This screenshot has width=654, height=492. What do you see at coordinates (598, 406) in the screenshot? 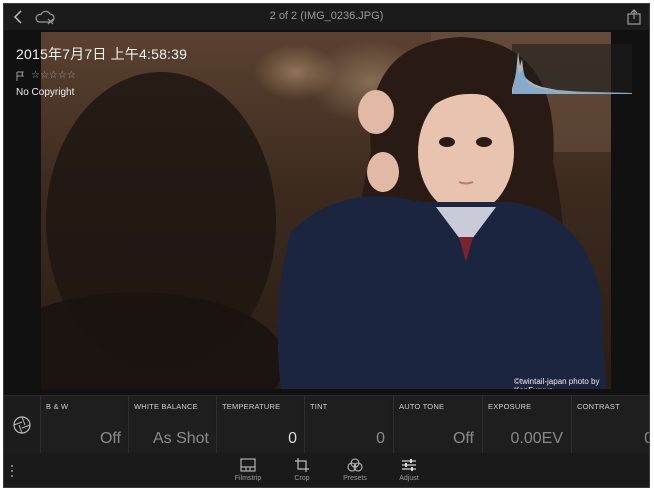
I see `adjust-label: CONTRAST` at bounding box center [598, 406].